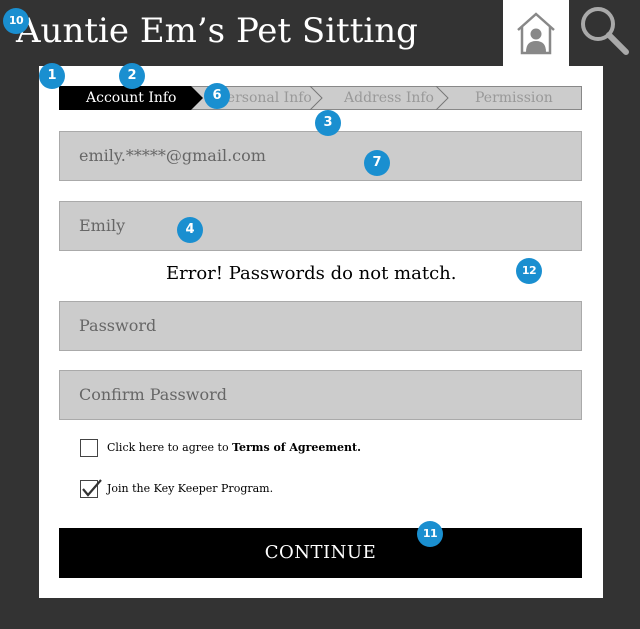 This screenshot has width=640, height=629. Describe the element at coordinates (311, 273) in the screenshot. I see `error-message: Error! Passwords do not match.` at that location.